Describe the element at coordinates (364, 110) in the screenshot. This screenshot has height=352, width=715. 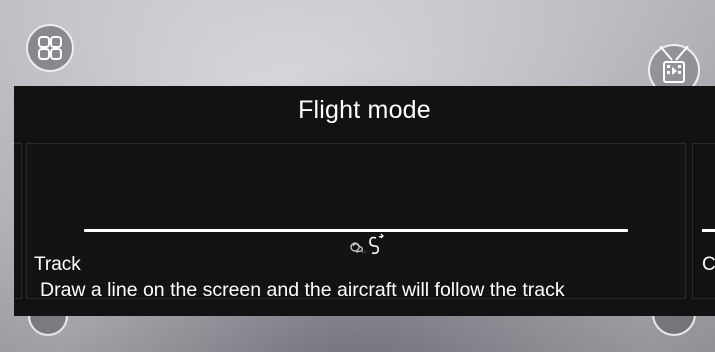
I see `panel-title: Flight mode` at that location.